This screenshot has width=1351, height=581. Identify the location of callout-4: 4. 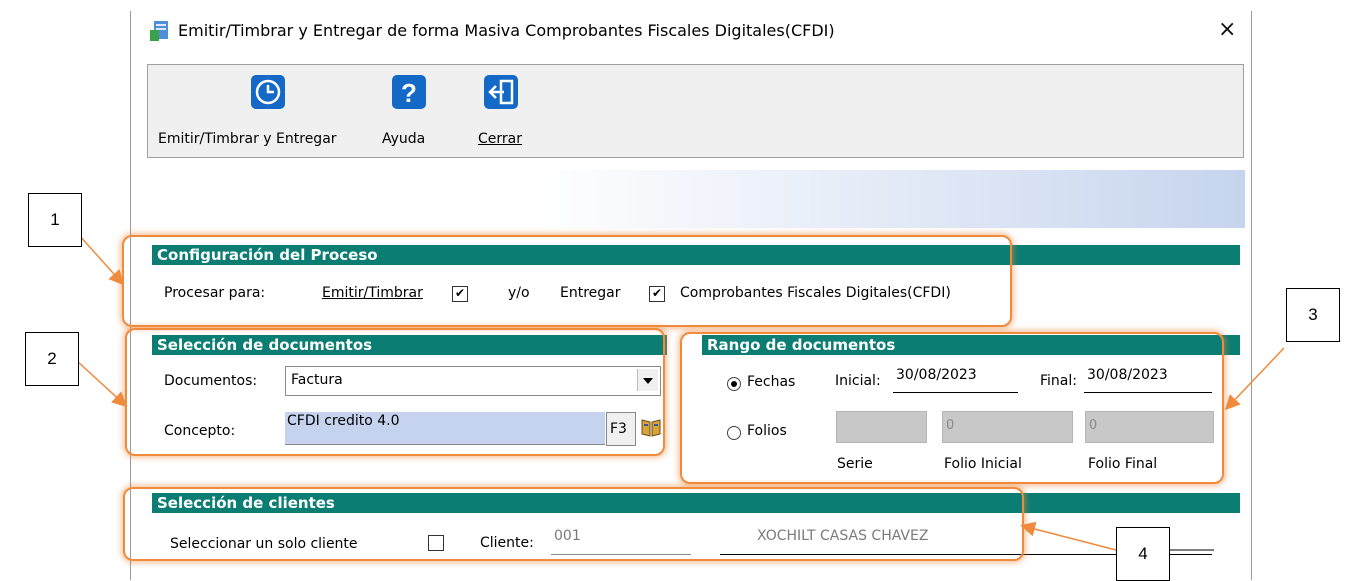
(1143, 554).